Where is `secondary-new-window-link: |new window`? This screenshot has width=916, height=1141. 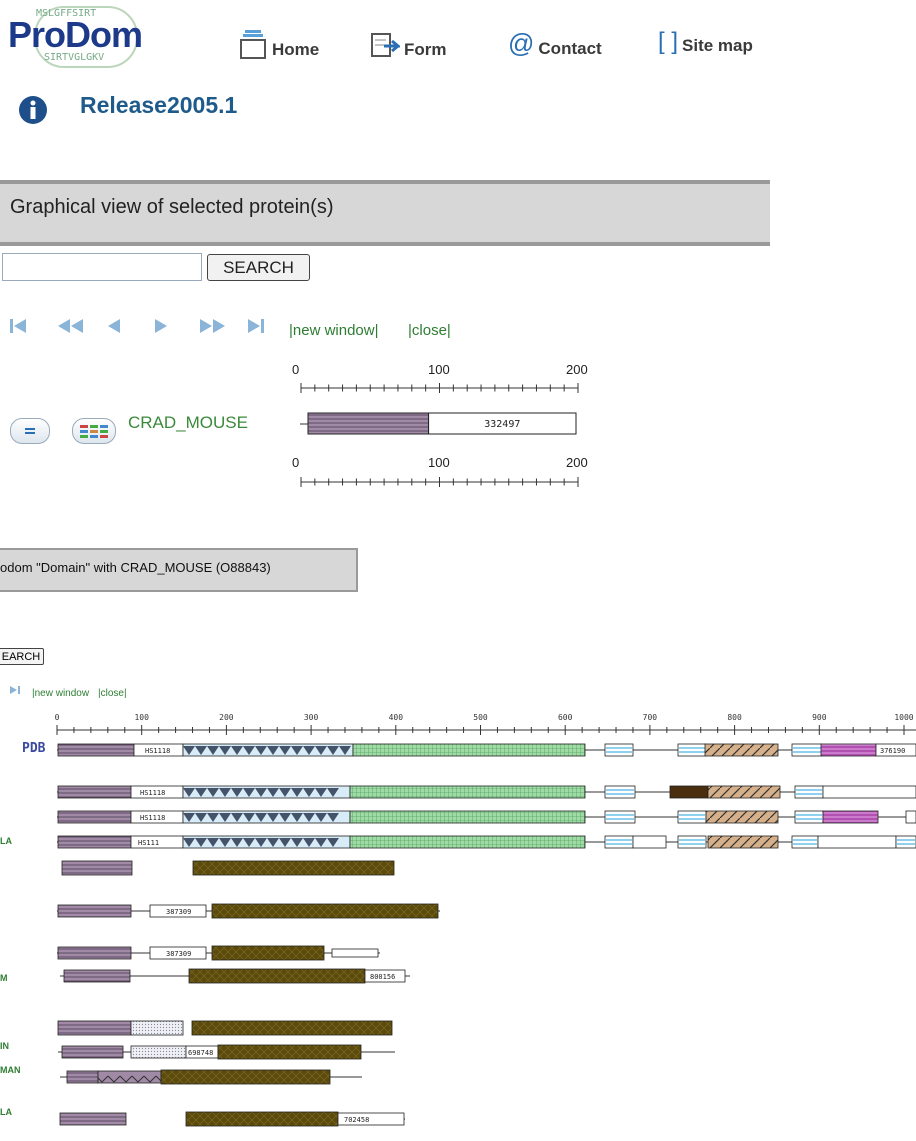
secondary-new-window-link: |new window is located at coordinates (60, 693).